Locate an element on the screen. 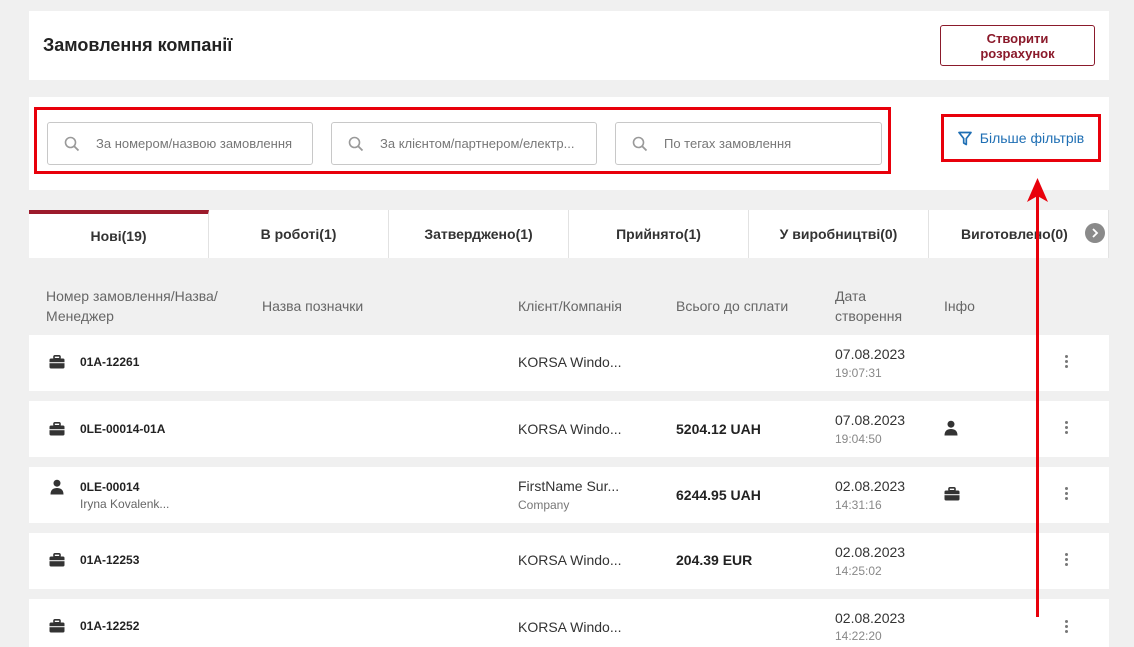 The height and width of the screenshot is (647, 1134). more-filters-button: Більше фільтрів is located at coordinates (1021, 138).